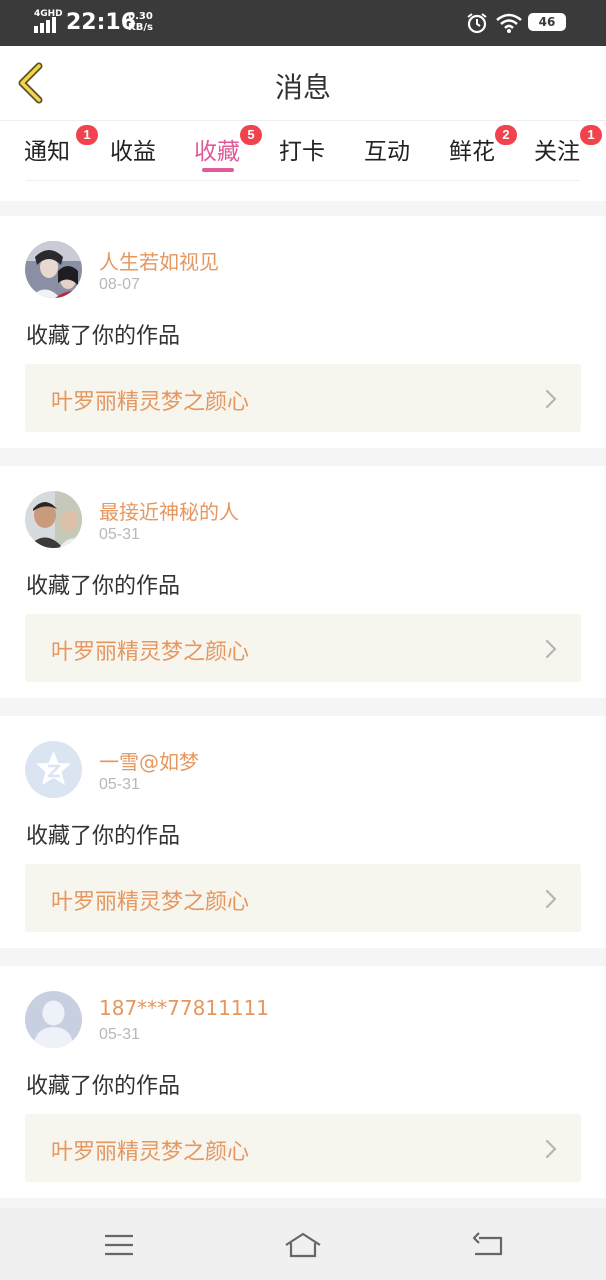 The width and height of the screenshot is (606, 1280). I want to click on battery-level: 46, so click(547, 22).